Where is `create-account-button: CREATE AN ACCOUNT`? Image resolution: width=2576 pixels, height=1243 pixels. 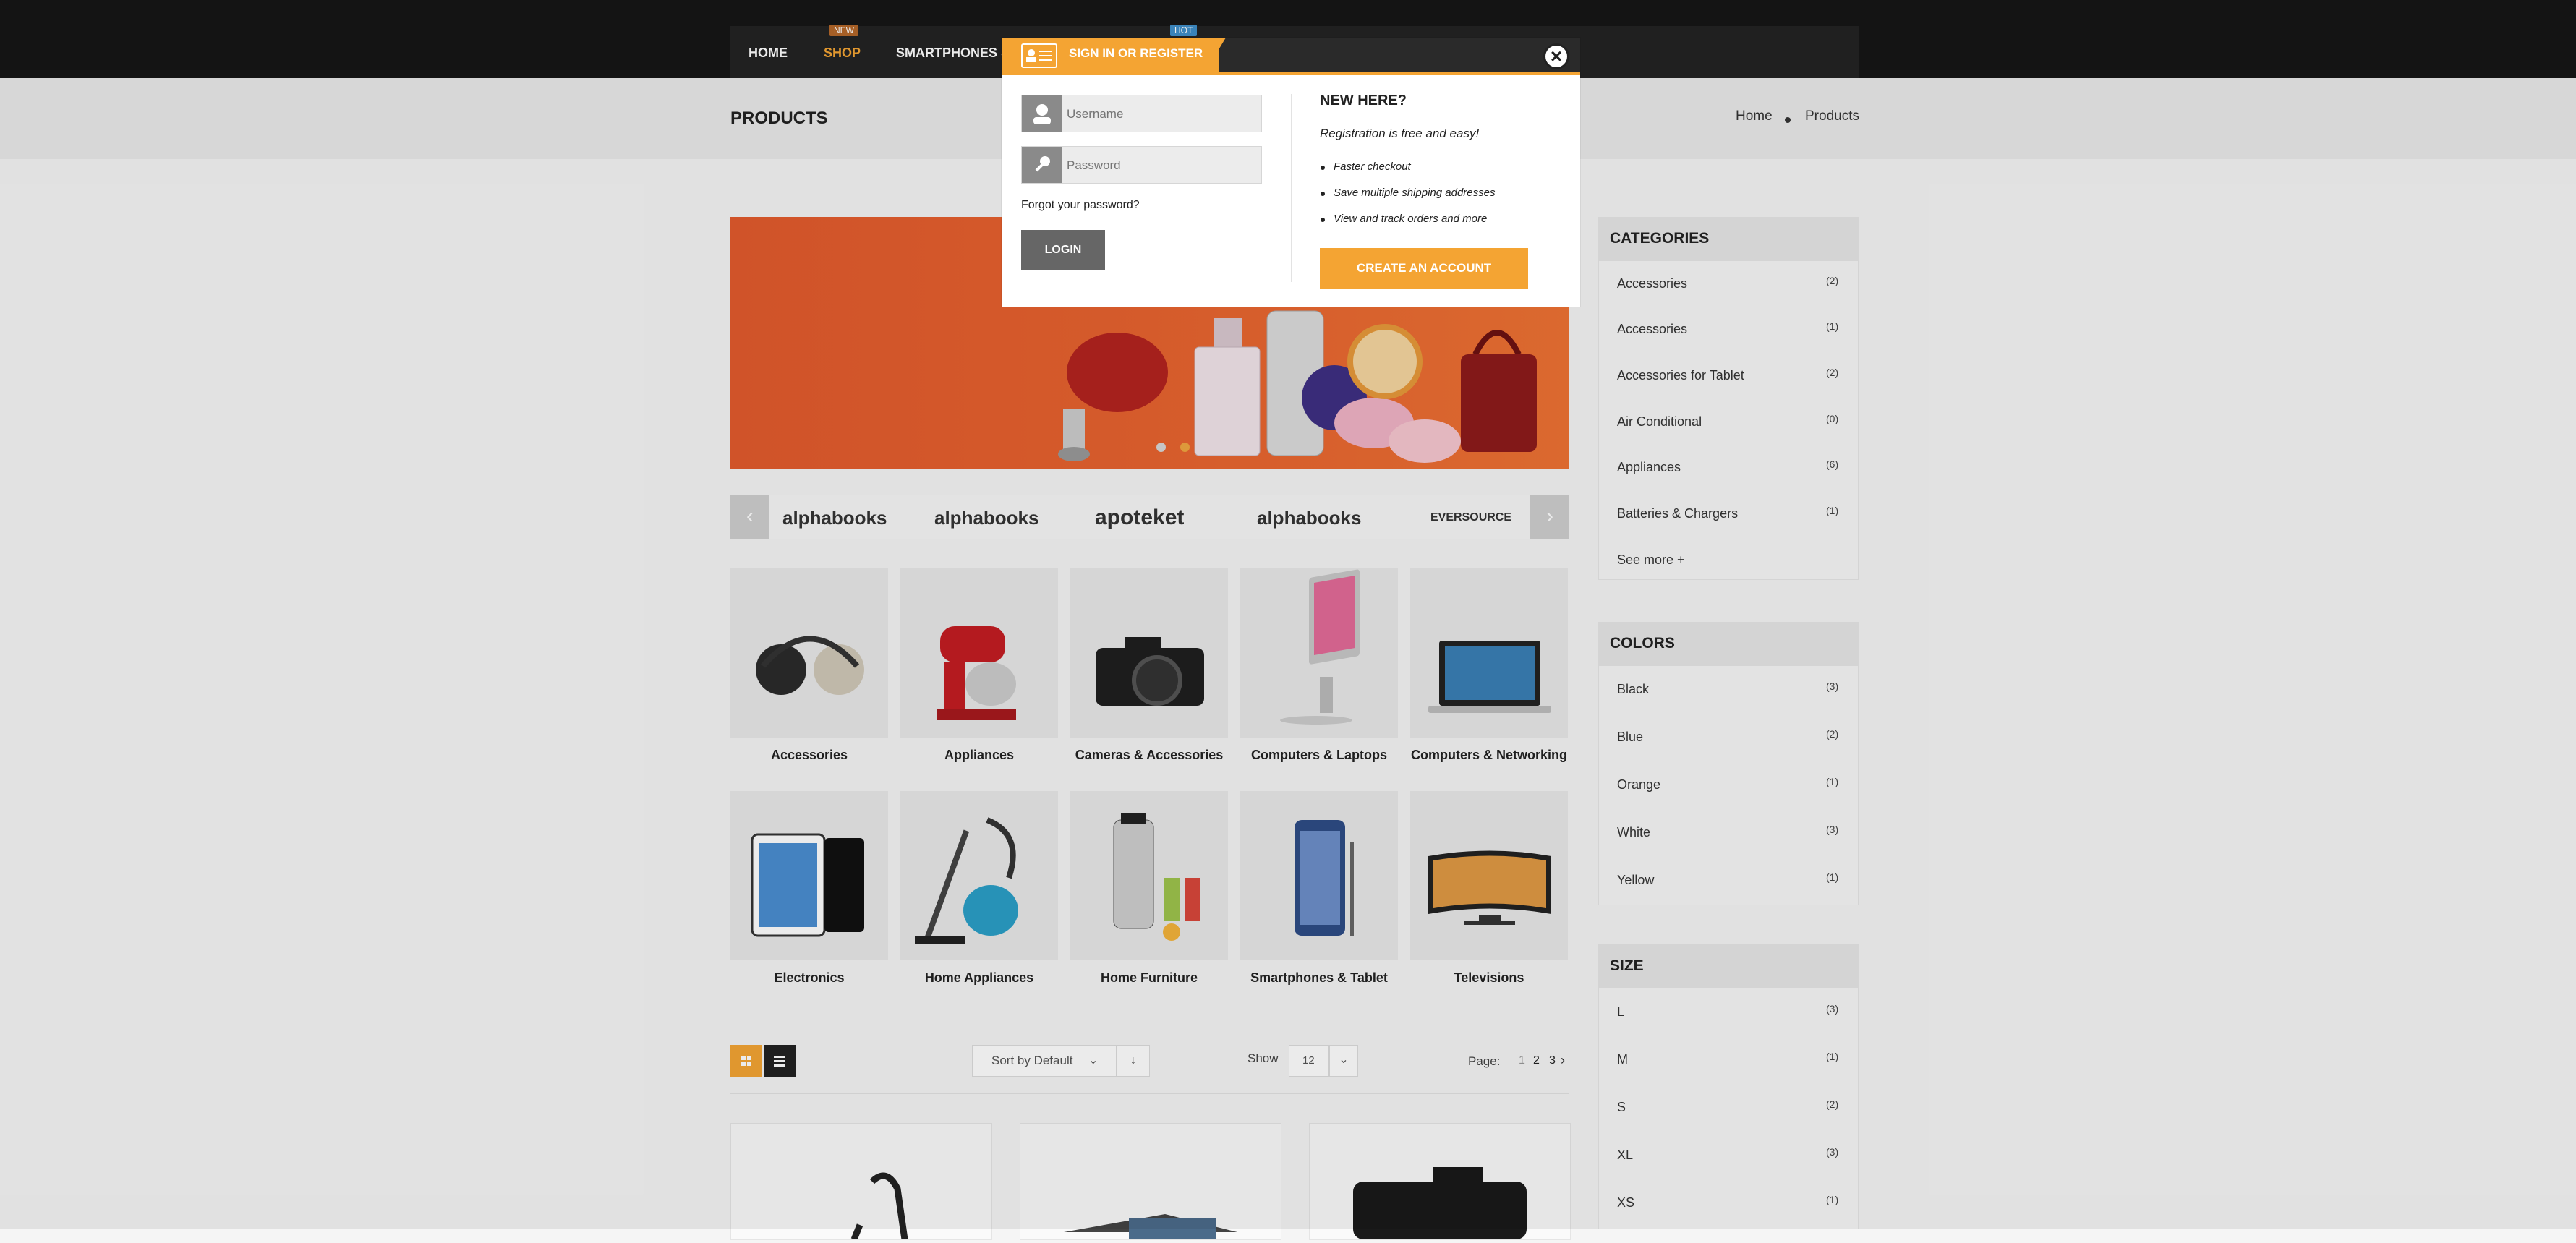 create-account-button: CREATE AN ACCOUNT is located at coordinates (1424, 268).